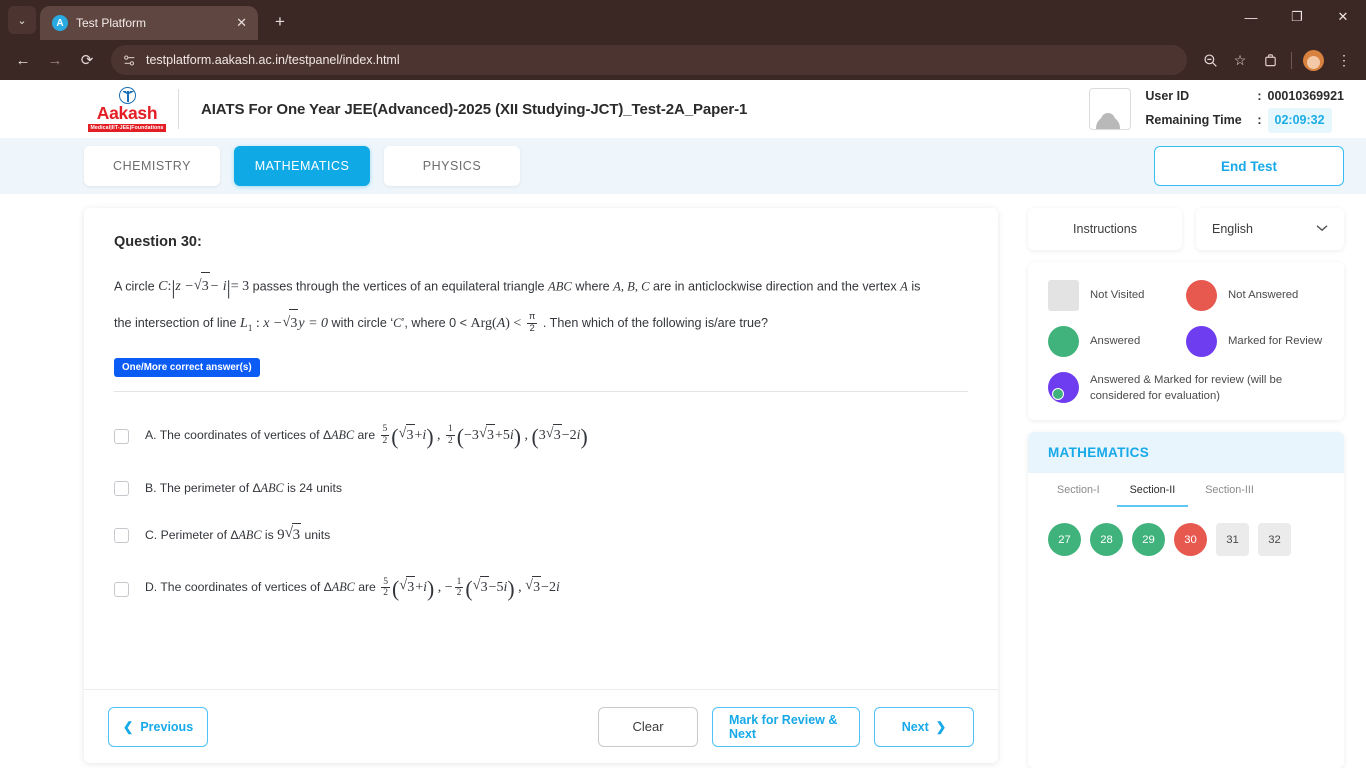  Describe the element at coordinates (149, 23) in the screenshot. I see `browser-tab-test-platform: A Test Platform ✕` at that location.